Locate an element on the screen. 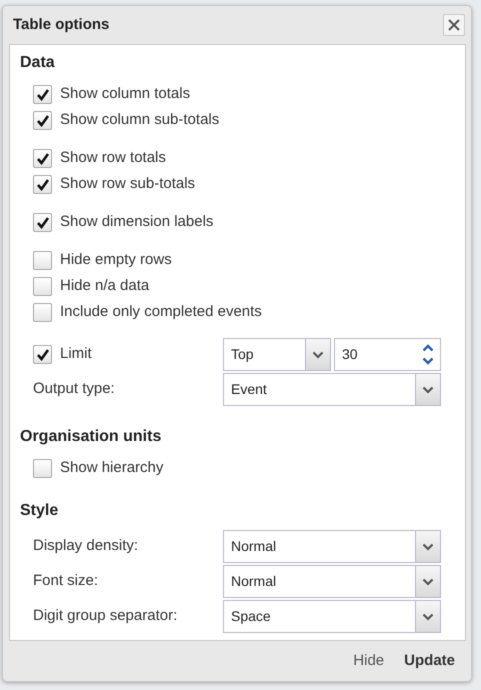 Image resolution: width=481 pixels, height=690 pixels. checkbox-label: Show dimension labels is located at coordinates (137, 222).